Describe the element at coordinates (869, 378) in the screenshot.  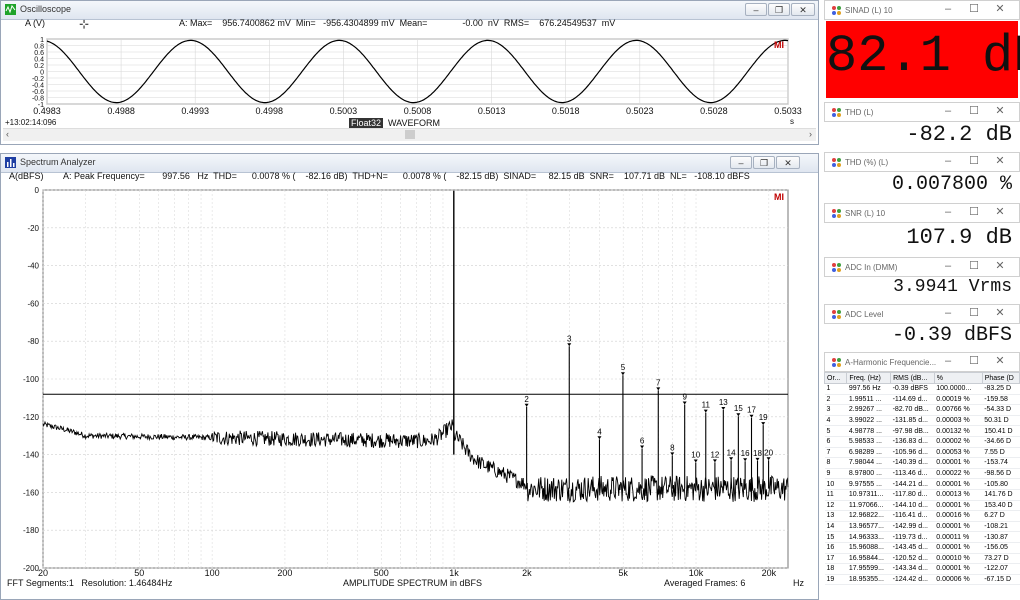
I see `harmonic-column-header: Freq. (Hz)` at that location.